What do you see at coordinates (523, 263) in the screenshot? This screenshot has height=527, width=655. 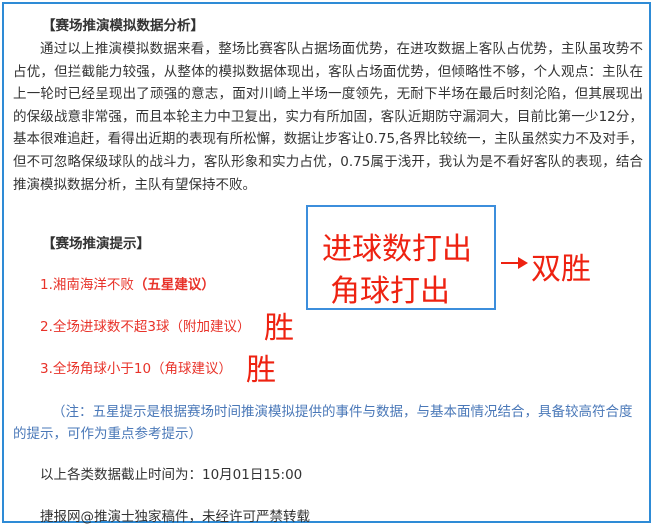 I see `arrow-right-icon` at bounding box center [523, 263].